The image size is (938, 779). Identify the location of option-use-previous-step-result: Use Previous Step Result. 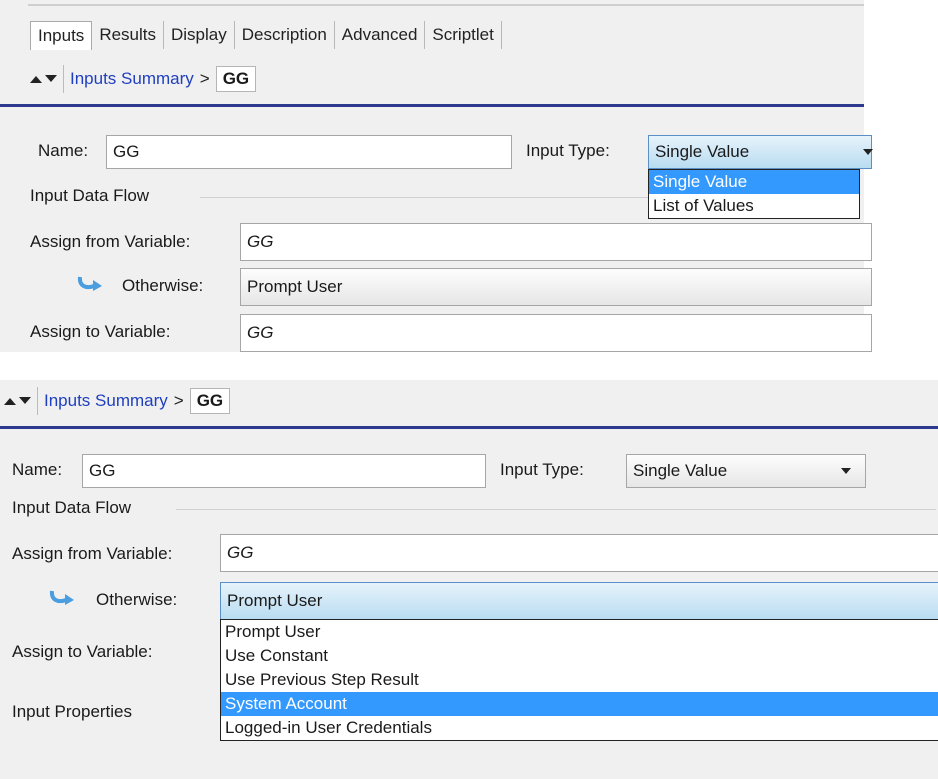
(579, 680).